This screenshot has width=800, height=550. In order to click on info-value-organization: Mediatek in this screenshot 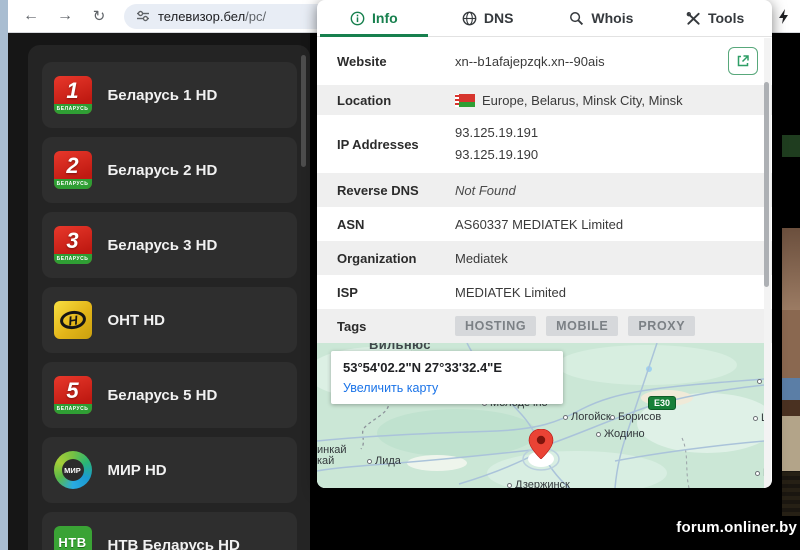, I will do `click(606, 258)`.